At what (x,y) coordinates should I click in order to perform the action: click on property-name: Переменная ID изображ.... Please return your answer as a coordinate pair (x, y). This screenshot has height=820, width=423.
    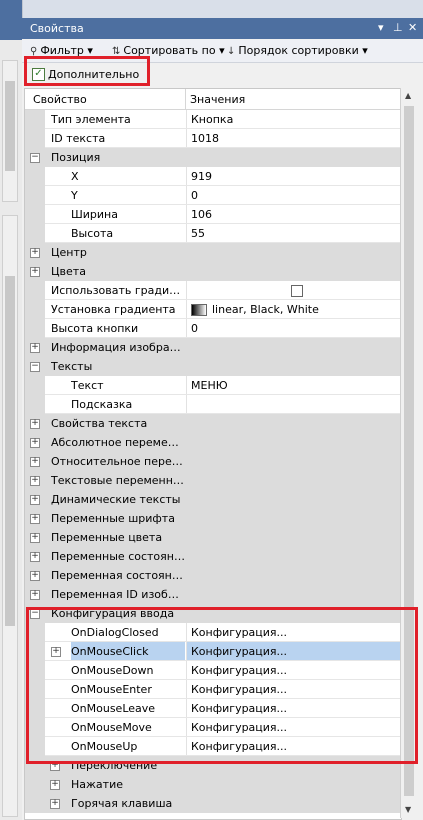
    Looking at the image, I should click on (118, 594).